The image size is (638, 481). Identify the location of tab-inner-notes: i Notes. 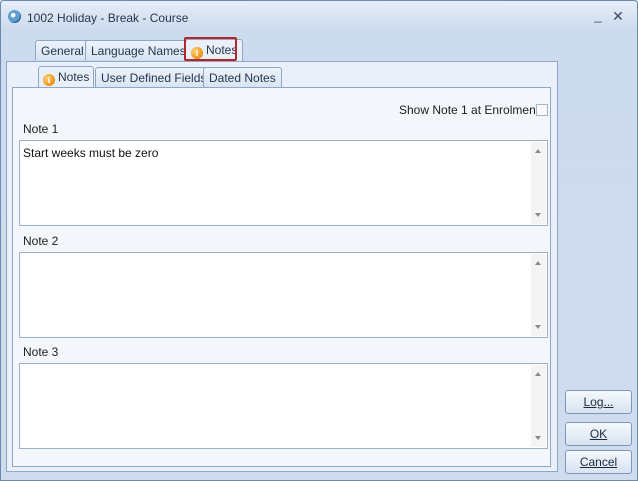
(66, 77).